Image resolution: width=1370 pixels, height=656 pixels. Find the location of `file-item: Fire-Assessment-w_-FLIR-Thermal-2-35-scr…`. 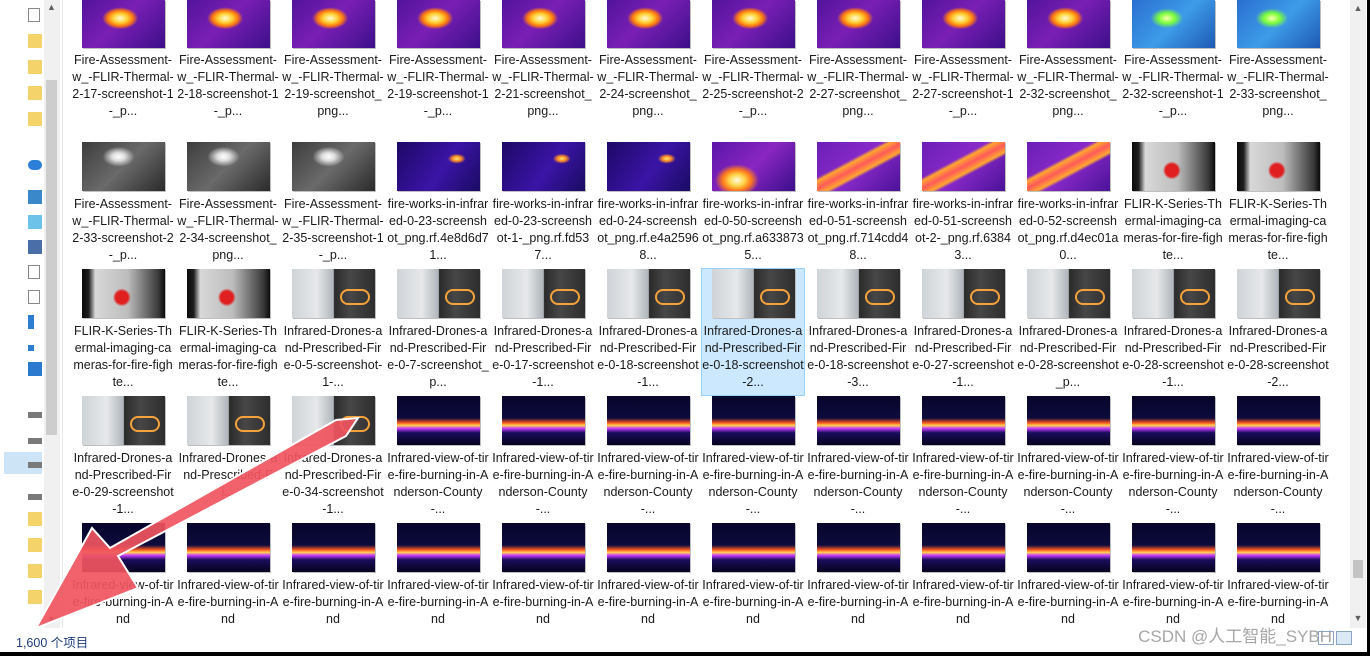

file-item: Fire-Assessment-w_-FLIR-Thermal-2-35-scr… is located at coordinates (333, 205).